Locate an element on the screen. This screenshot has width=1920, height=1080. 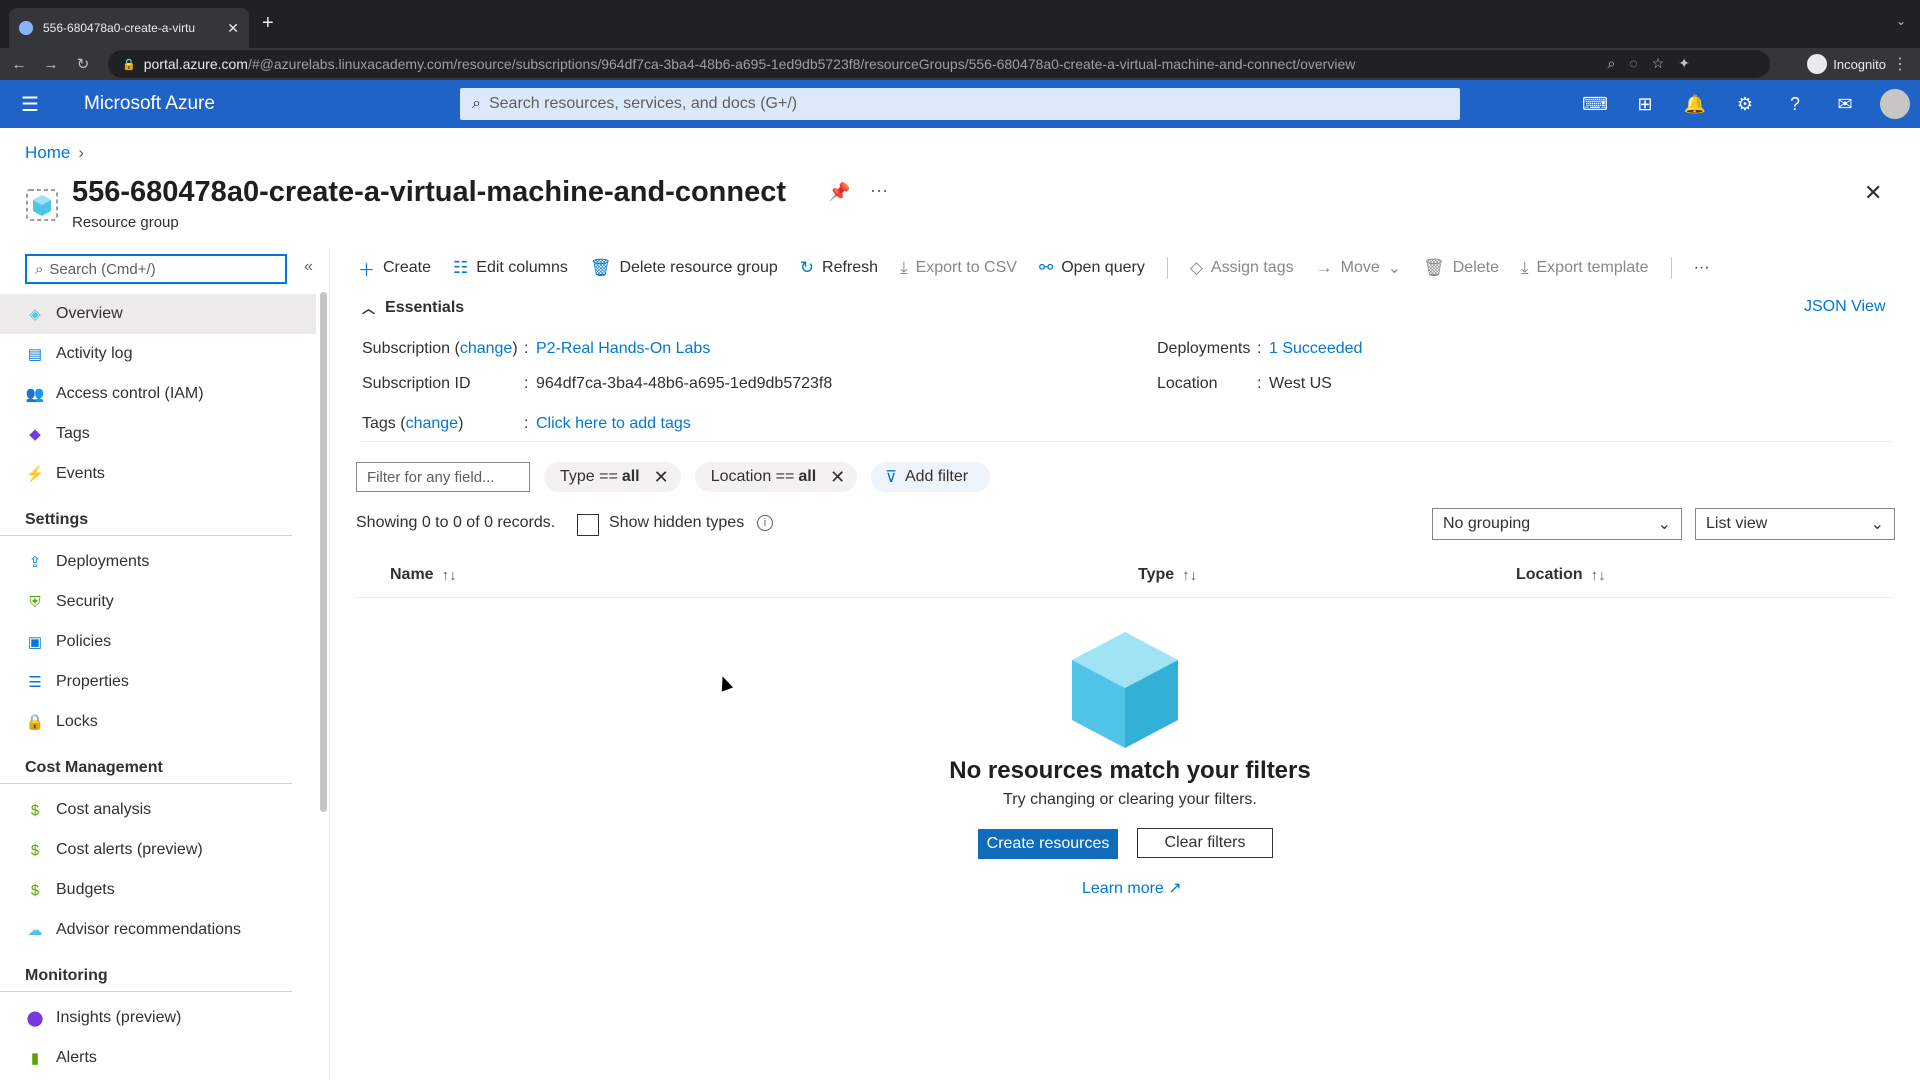
menu-item-security: ⛨ Security is located at coordinates (158, 602).